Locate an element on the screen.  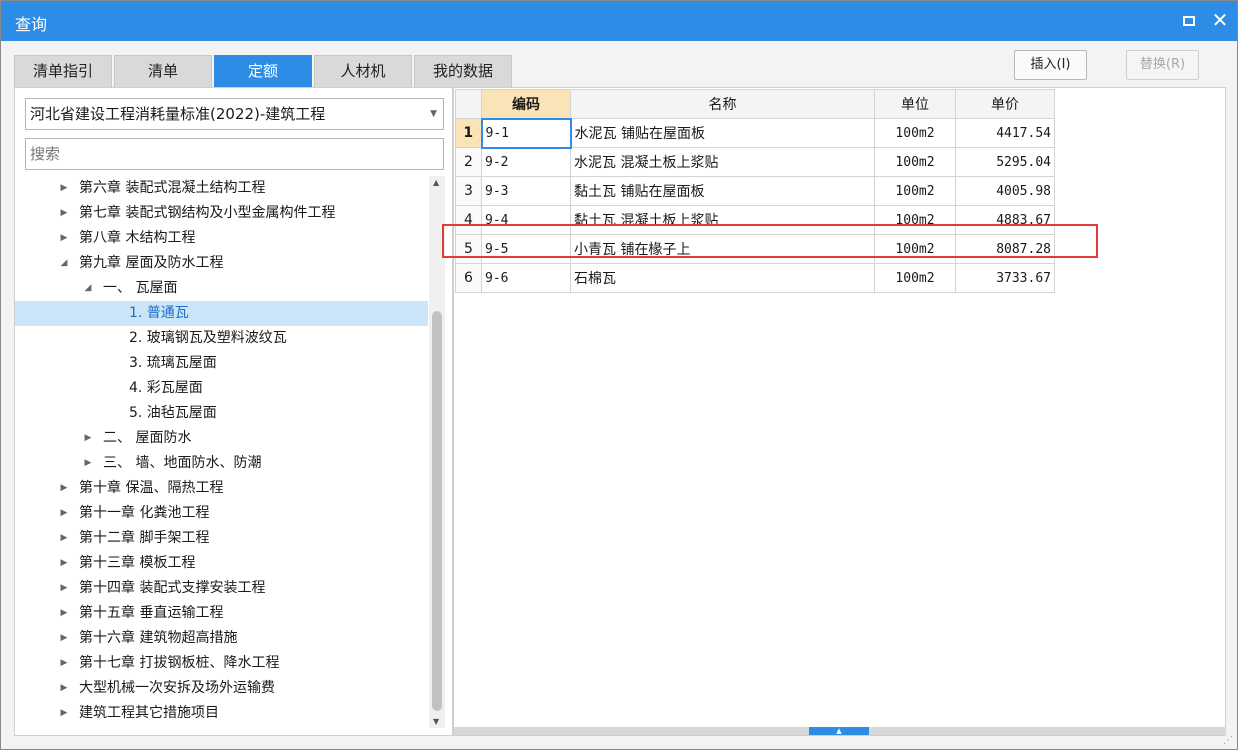
row-number-cell: 5 is located at coordinates (468, 249).